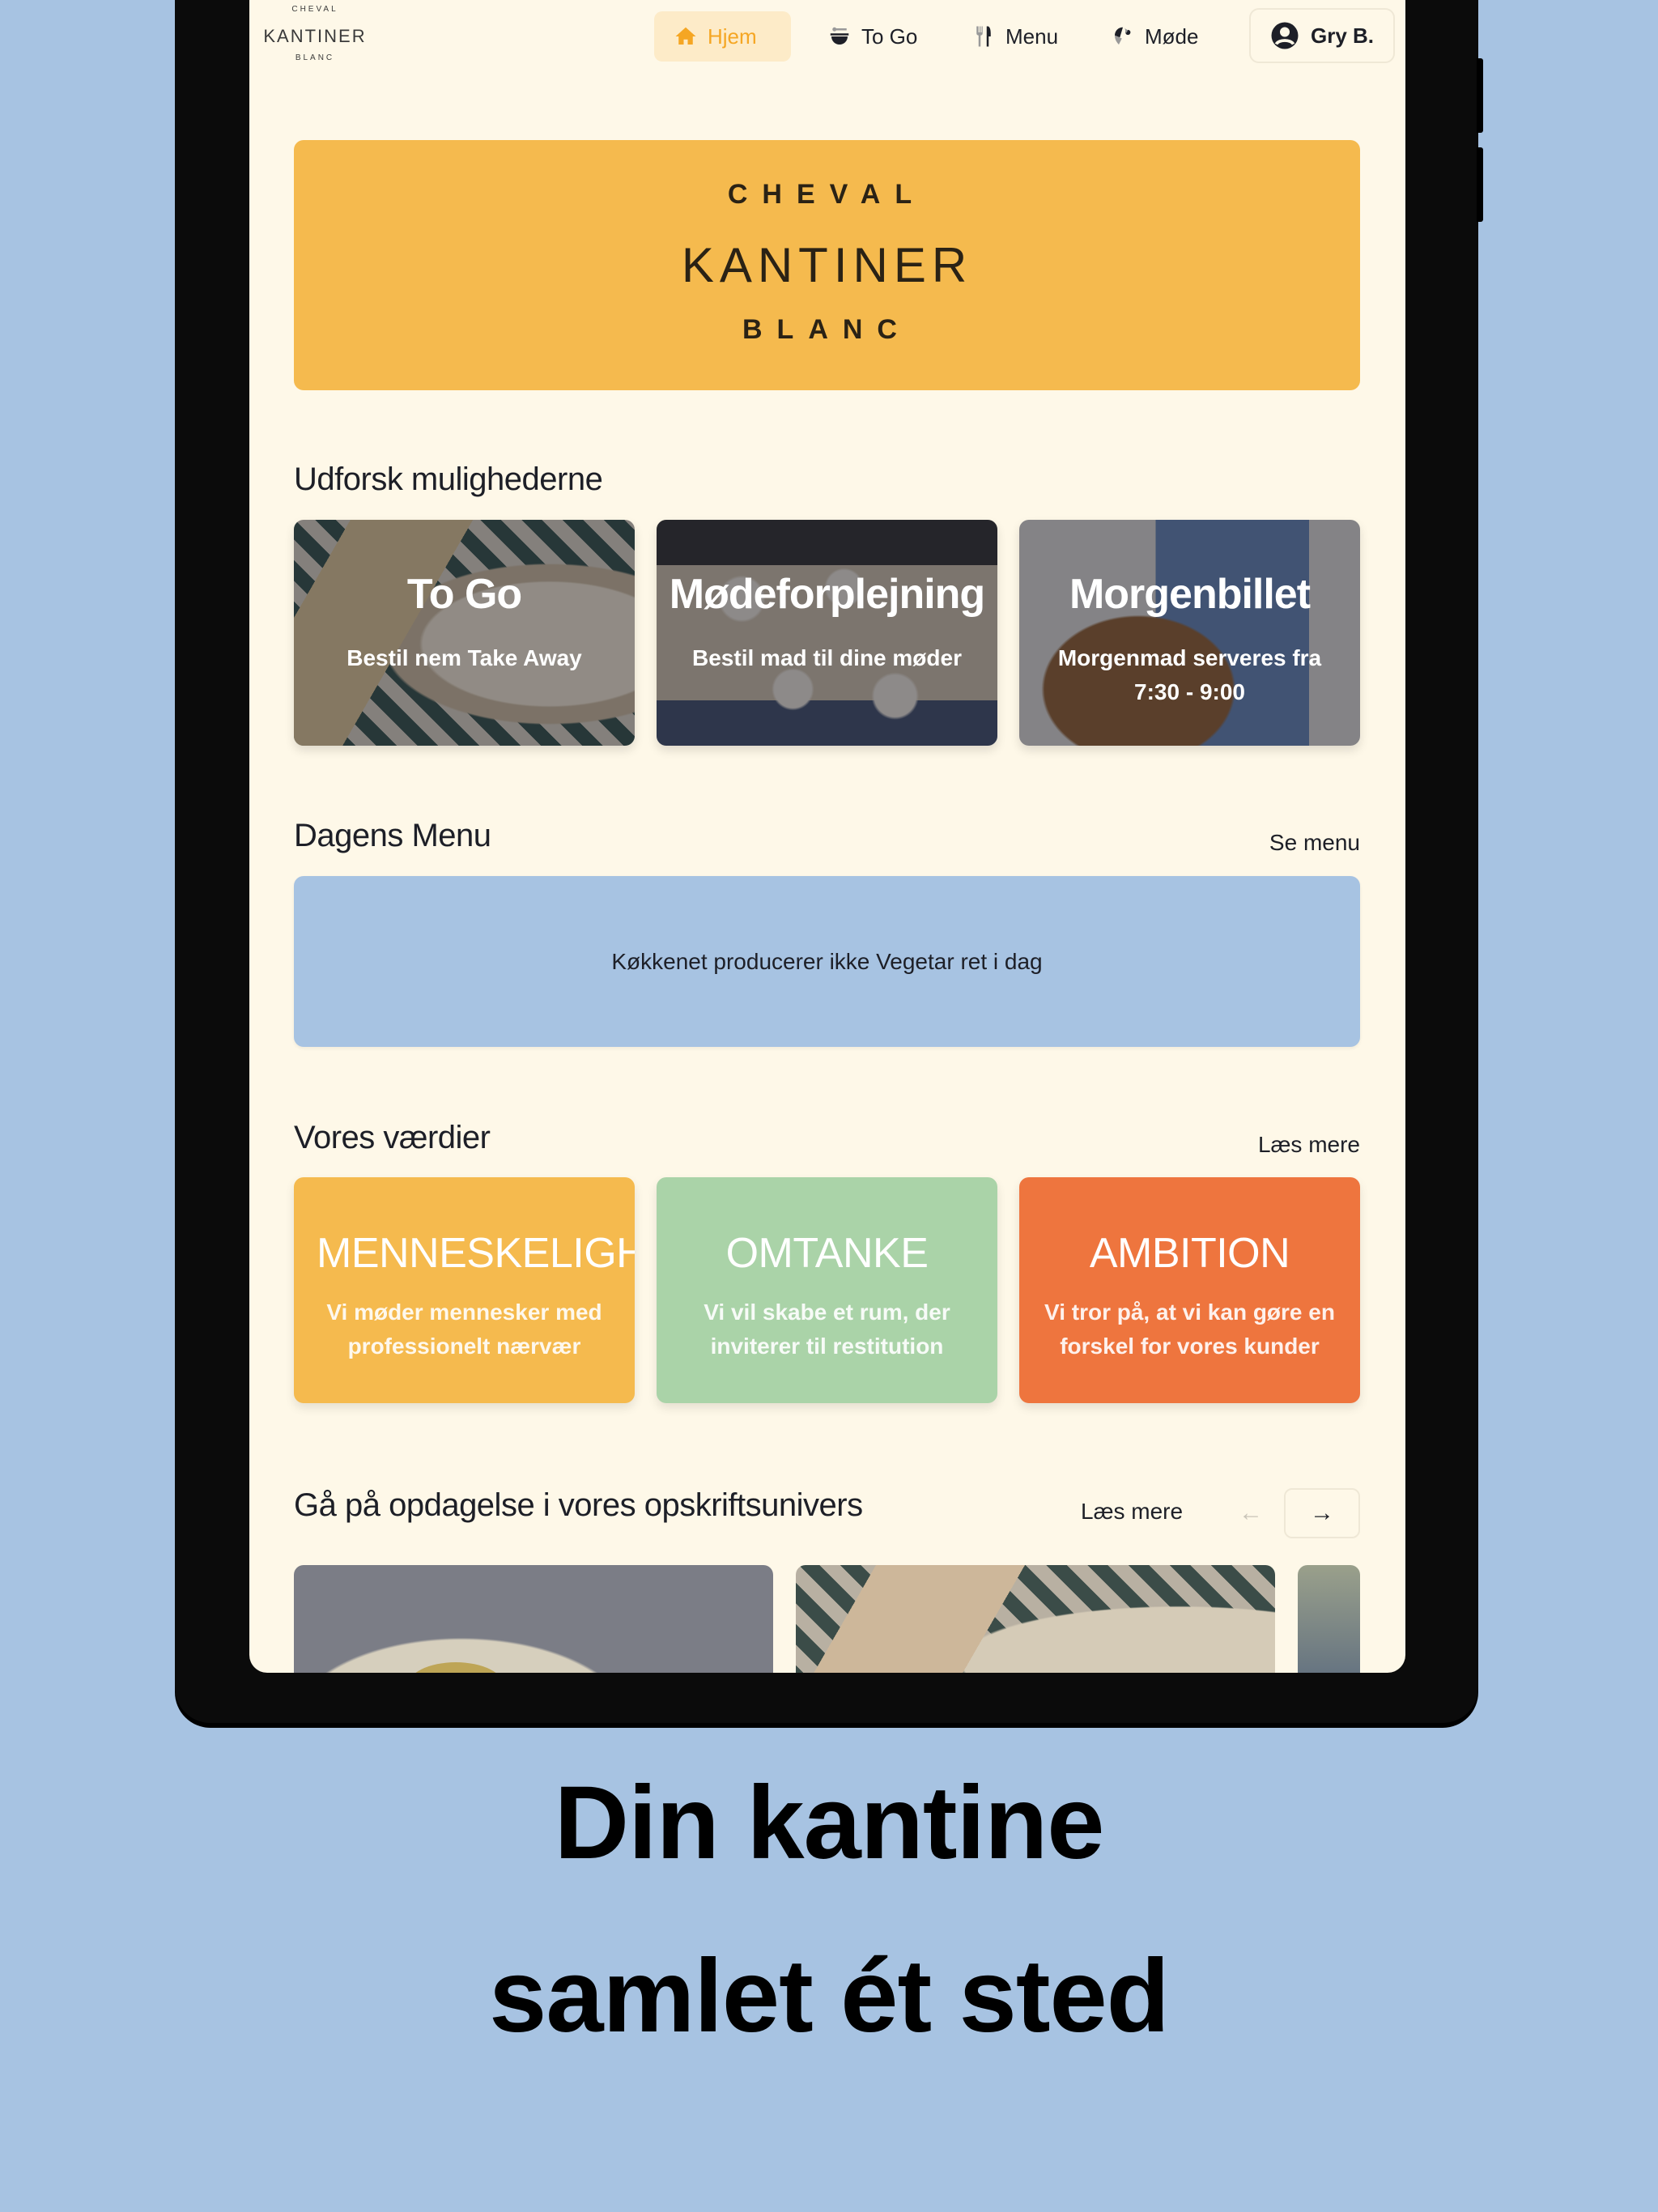  I want to click on volume-down-button, so click(1480, 185).